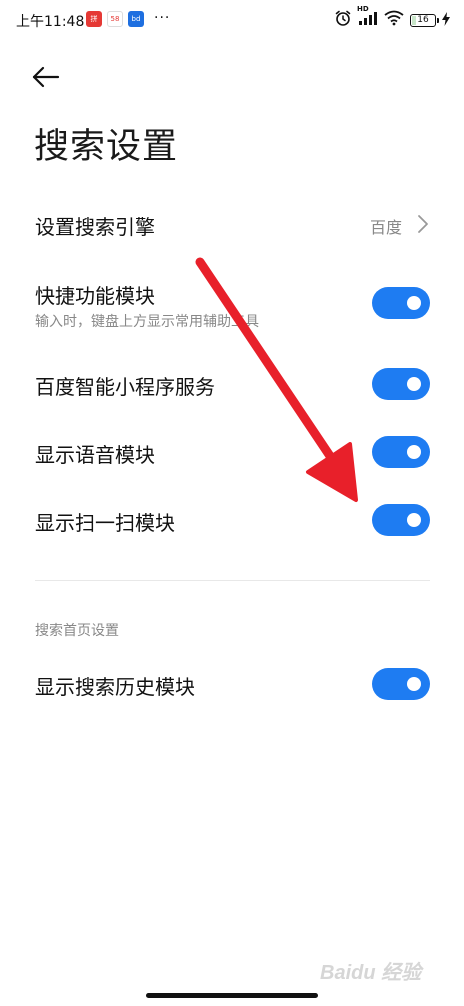  What do you see at coordinates (115, 687) in the screenshot?
I see `search-history-label: 显示搜索历史模块` at bounding box center [115, 687].